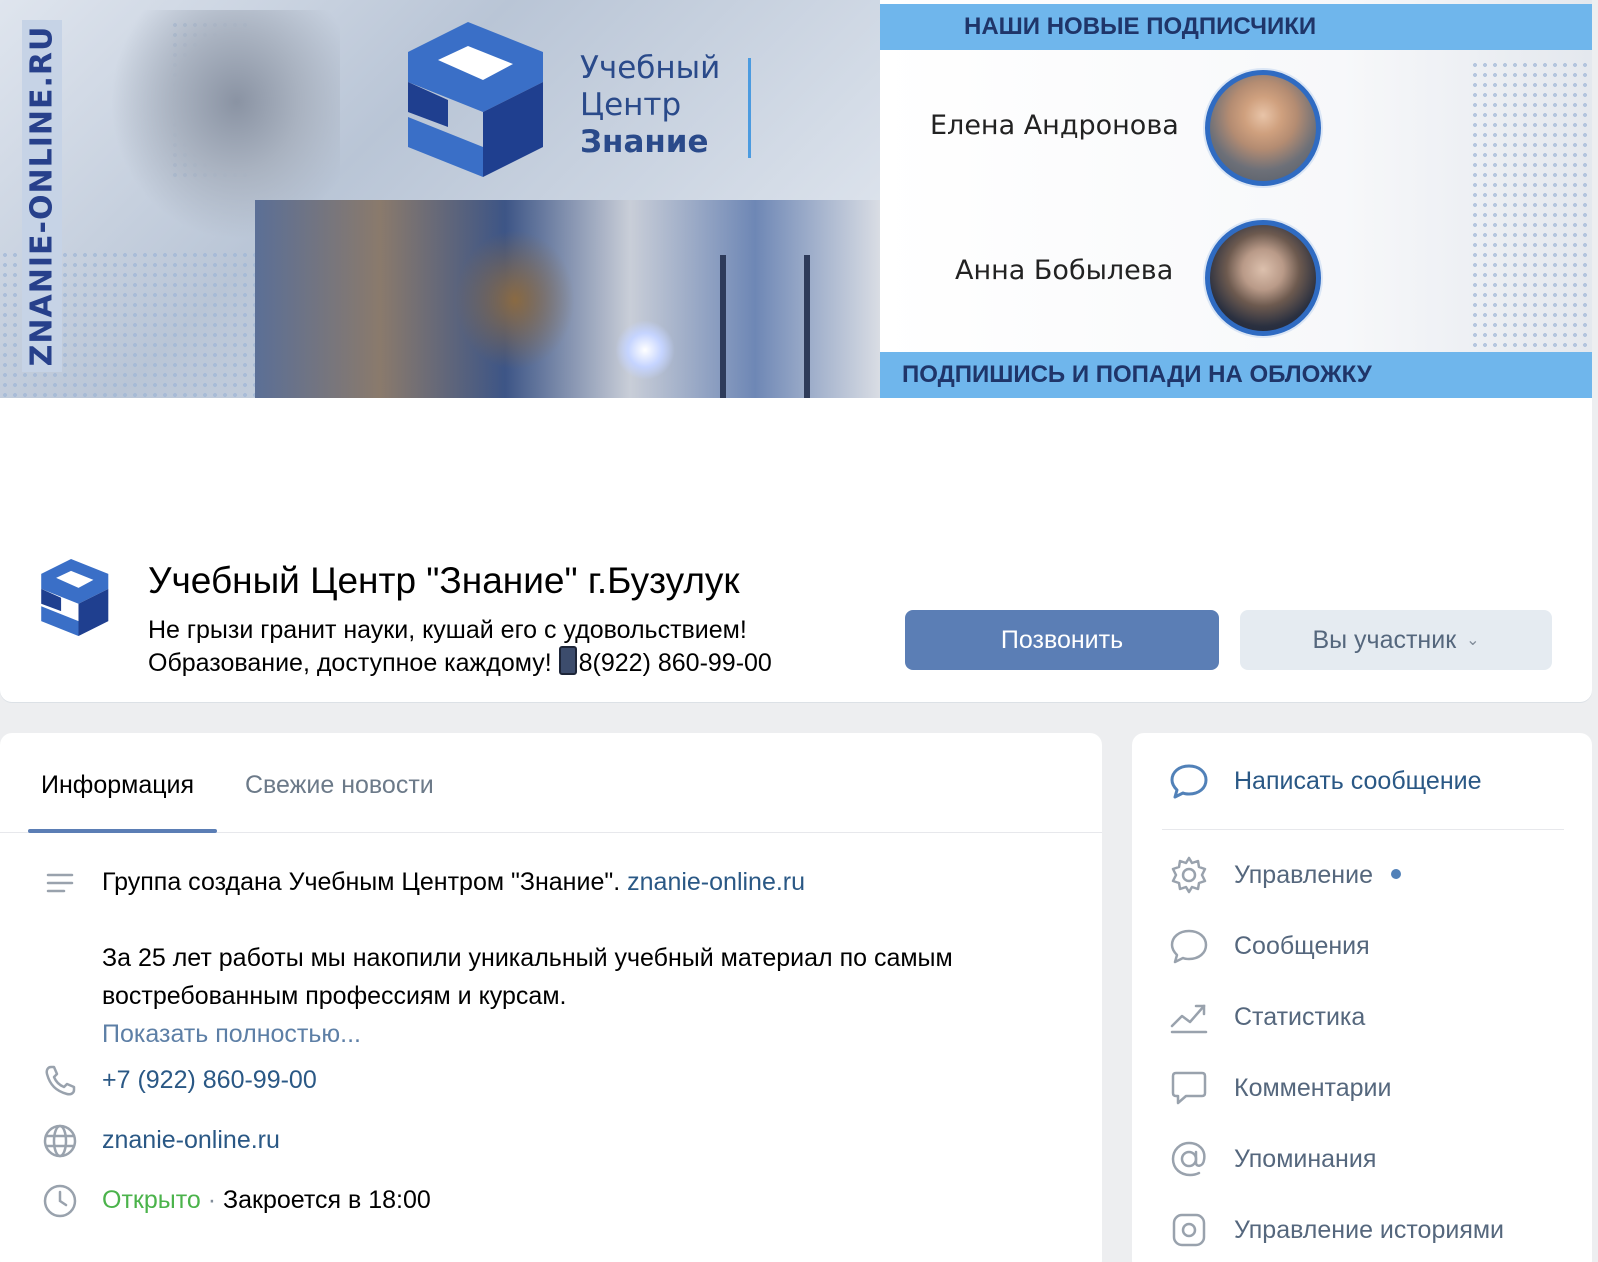 This screenshot has height=1262, width=1598. What do you see at coordinates (475, 99) in the screenshot?
I see `znanie-logo-icon` at bounding box center [475, 99].